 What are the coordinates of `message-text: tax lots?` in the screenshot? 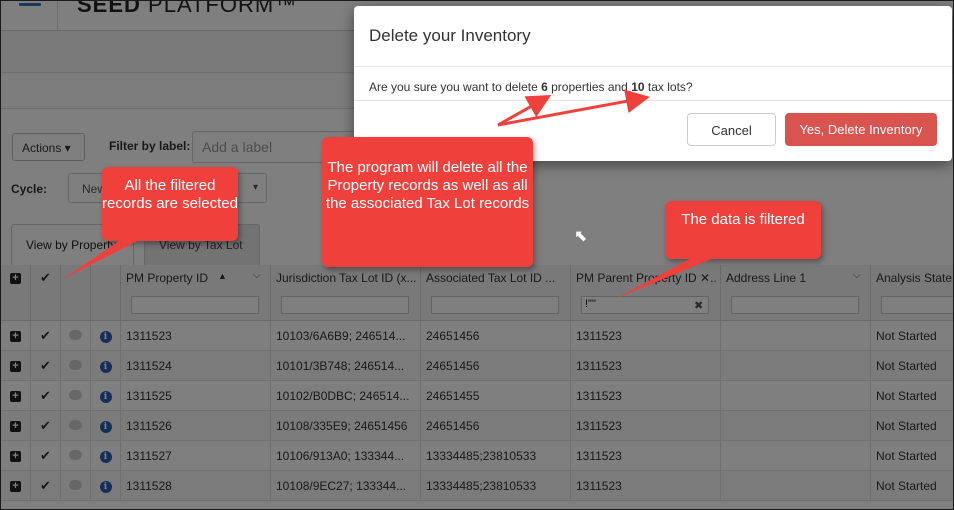 It's located at (668, 87).